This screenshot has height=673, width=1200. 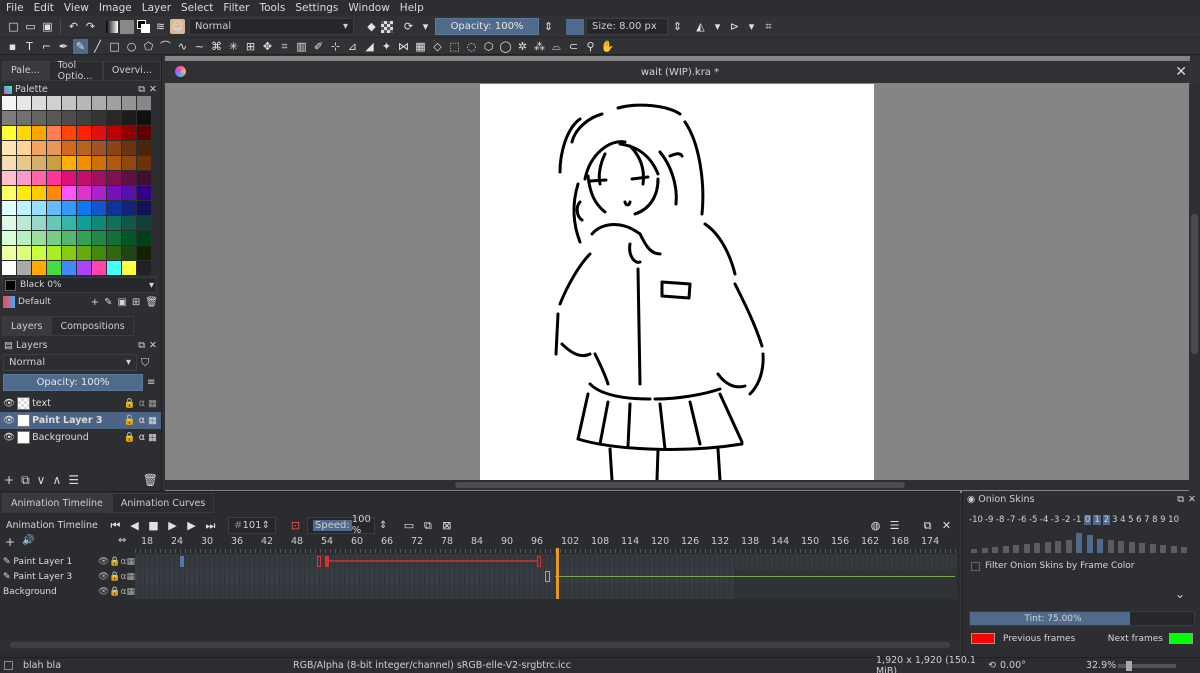 I want to click on track-paint-layer-1: ✎ Paint Layer 1 👁🔒α▦, so click(x=67, y=561).